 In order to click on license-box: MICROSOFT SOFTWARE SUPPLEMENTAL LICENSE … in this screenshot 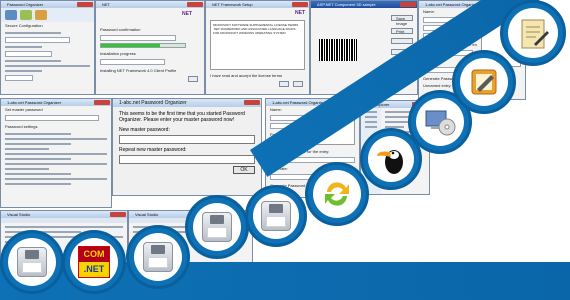, I will do `click(257, 45)`.